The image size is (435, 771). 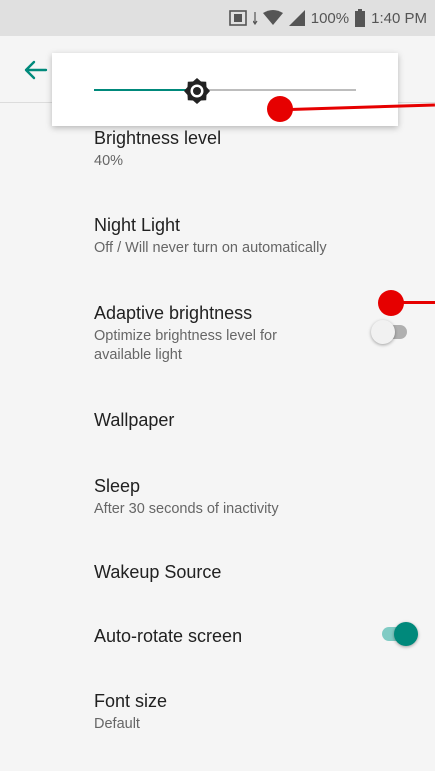 What do you see at coordinates (272, 18) in the screenshot?
I see `wifi-icon` at bounding box center [272, 18].